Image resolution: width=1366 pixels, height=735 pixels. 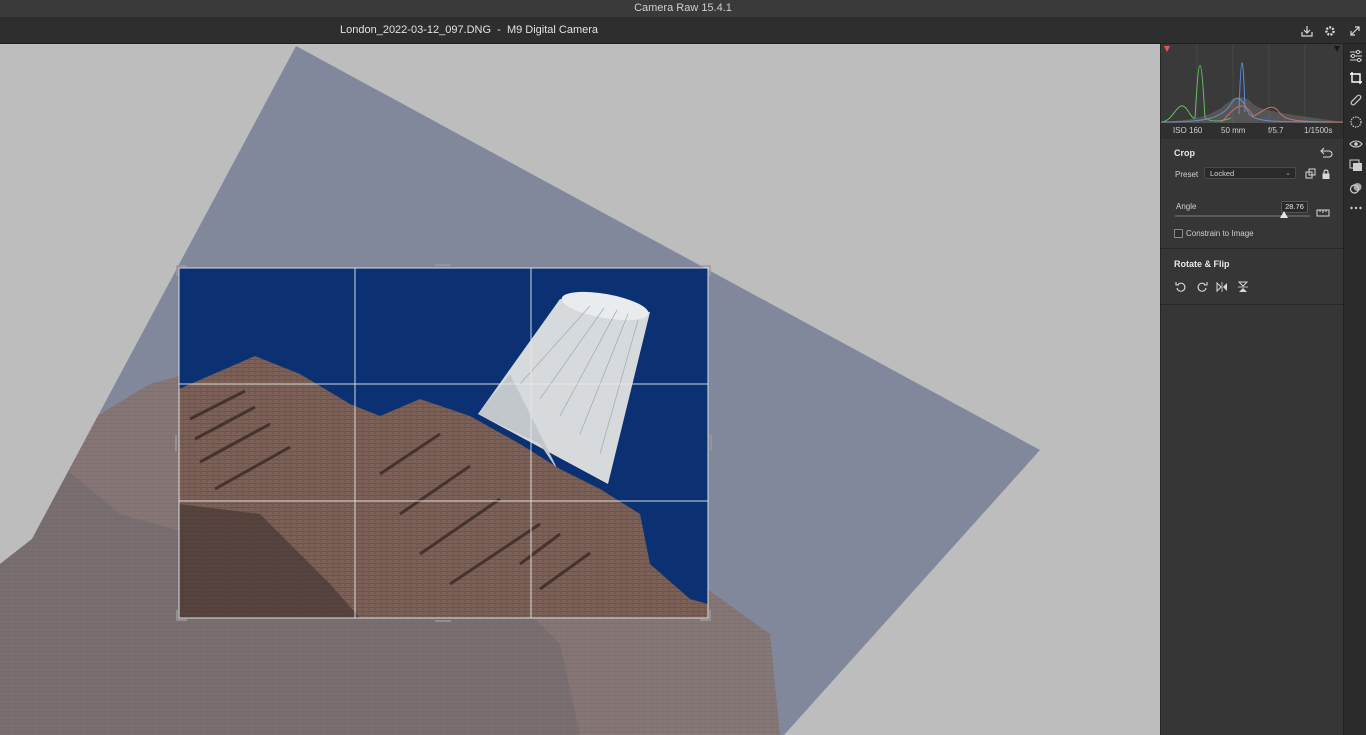 I want to click on shadow-clipping-icon, so click(x=1167, y=49).